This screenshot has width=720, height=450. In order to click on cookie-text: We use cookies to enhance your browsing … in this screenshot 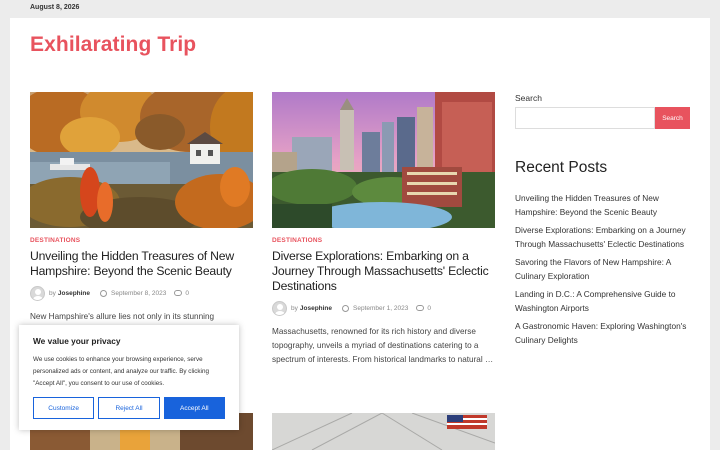, I will do `click(121, 371)`.